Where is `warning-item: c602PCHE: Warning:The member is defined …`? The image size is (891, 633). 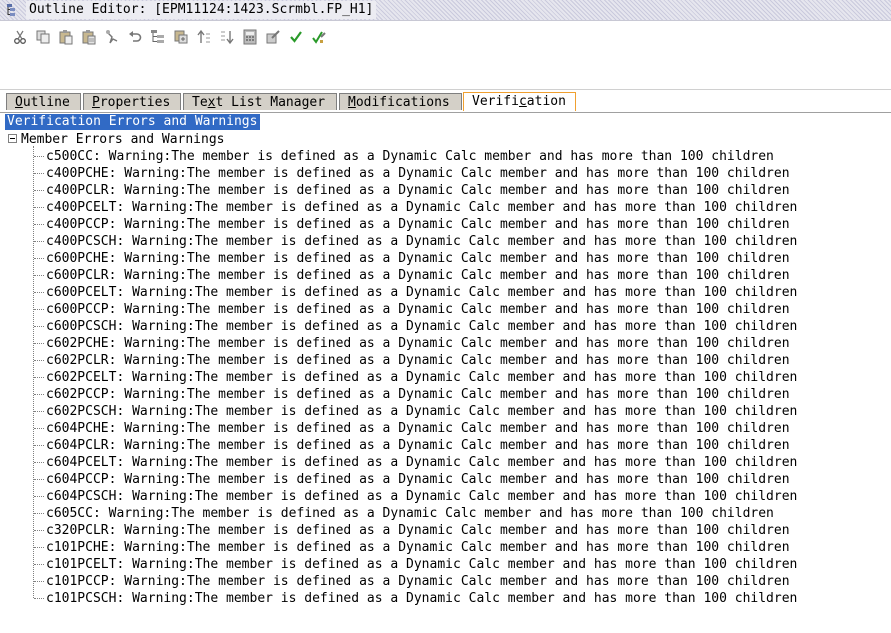
warning-item: c602PCHE: Warning:The member is defined … is located at coordinates (398, 343).